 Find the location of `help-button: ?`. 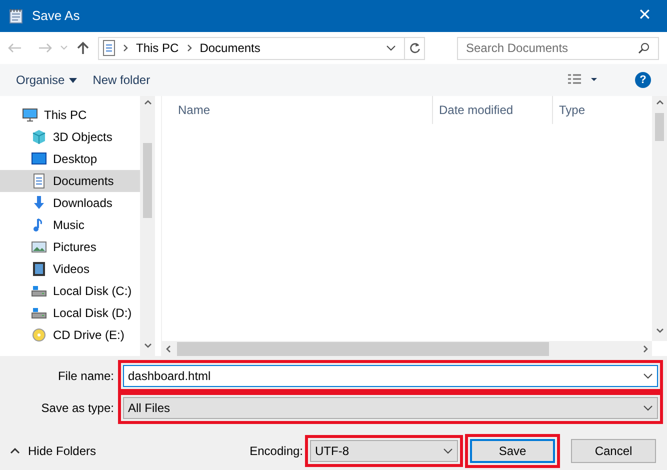

help-button: ? is located at coordinates (643, 80).